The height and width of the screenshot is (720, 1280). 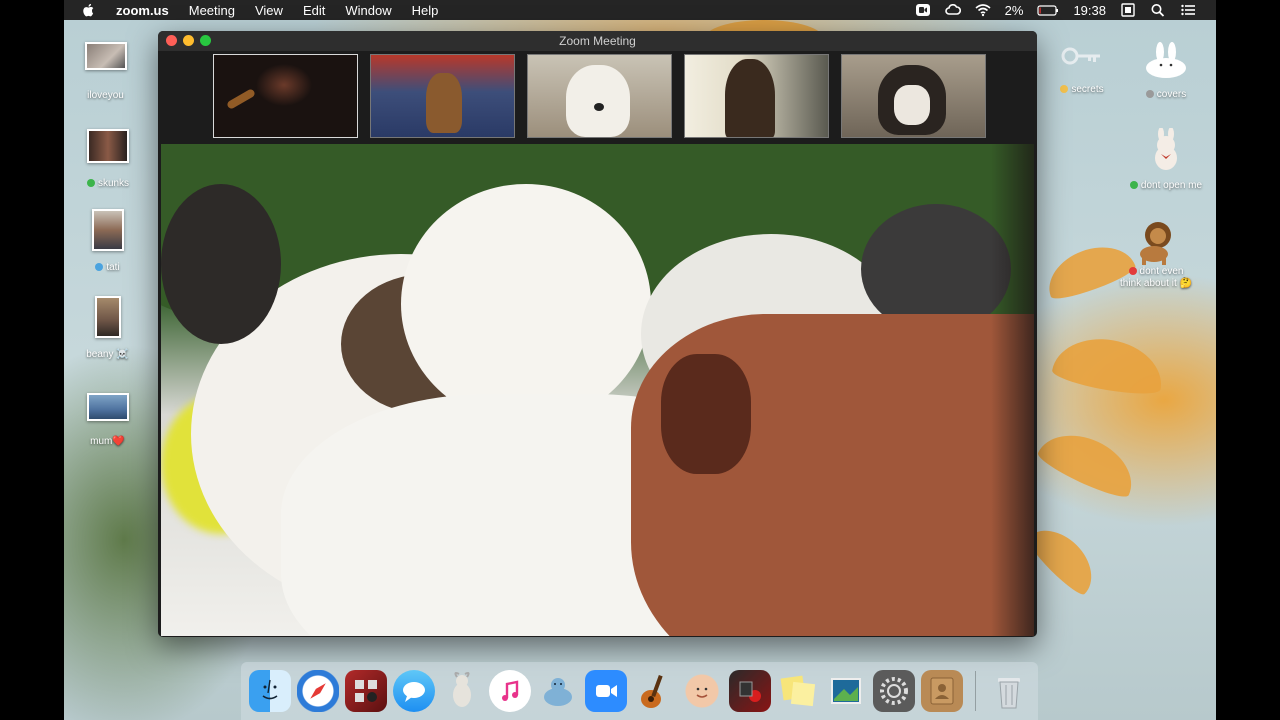 I want to click on system-preferences-icon, so click(x=894, y=691).